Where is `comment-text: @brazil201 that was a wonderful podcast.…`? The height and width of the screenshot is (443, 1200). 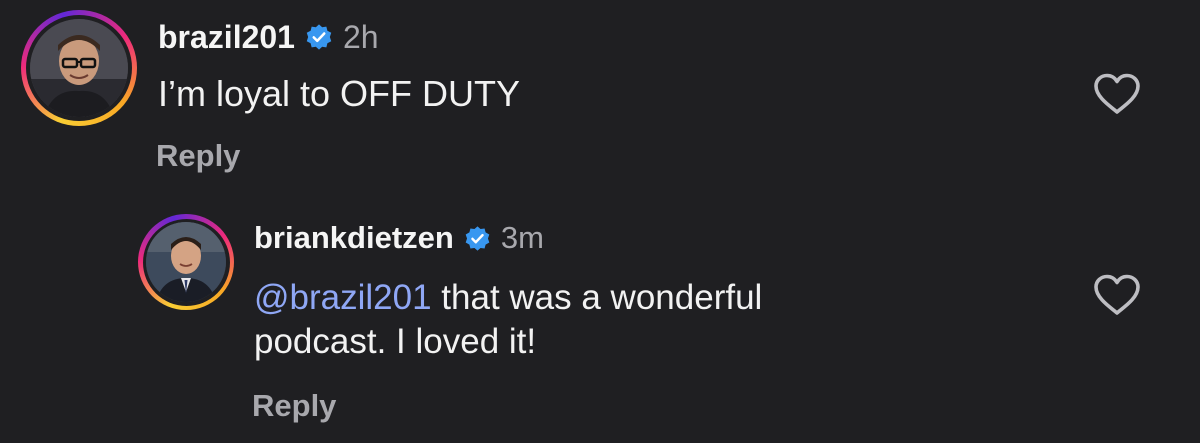 comment-text: @brazil201 that was a wonderful podcast.… is located at coordinates (508, 320).